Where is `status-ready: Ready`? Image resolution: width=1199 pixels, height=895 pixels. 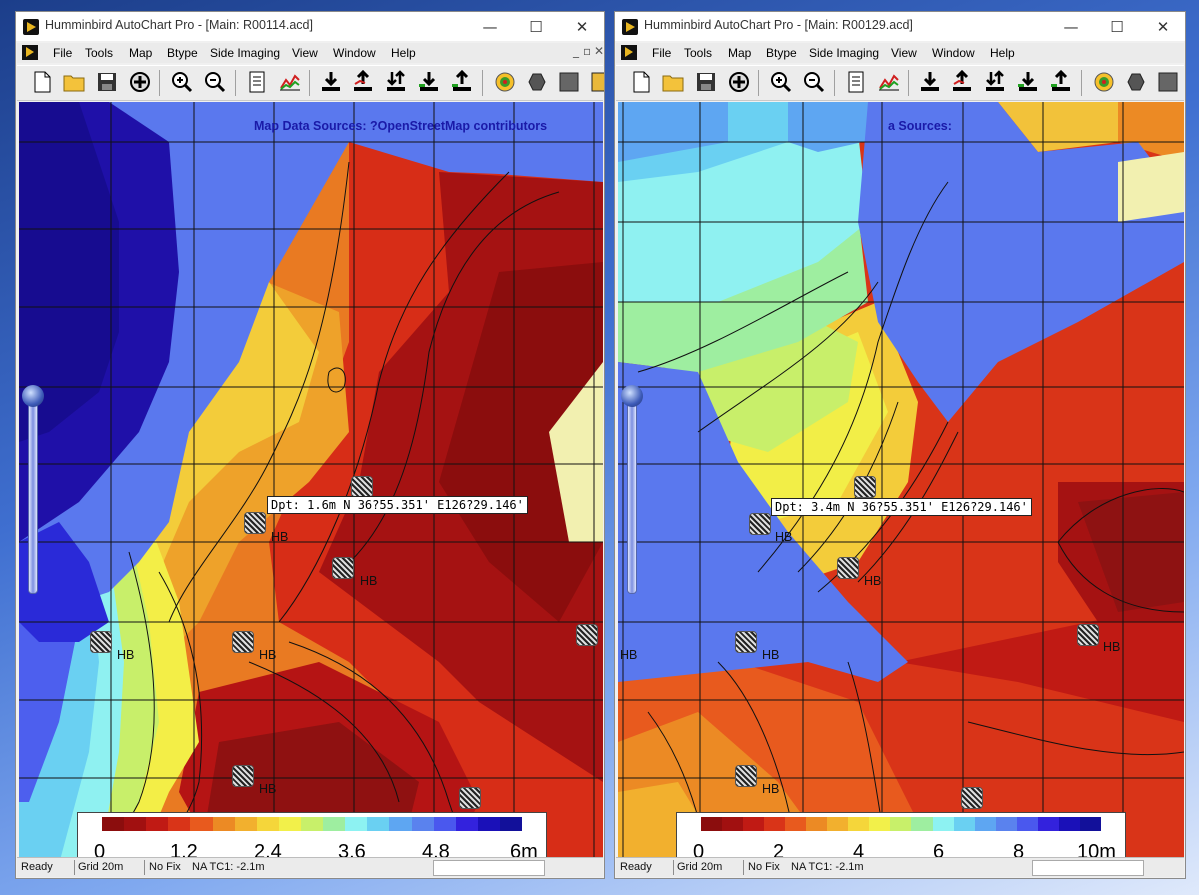 status-ready: Ready is located at coordinates (636, 867).